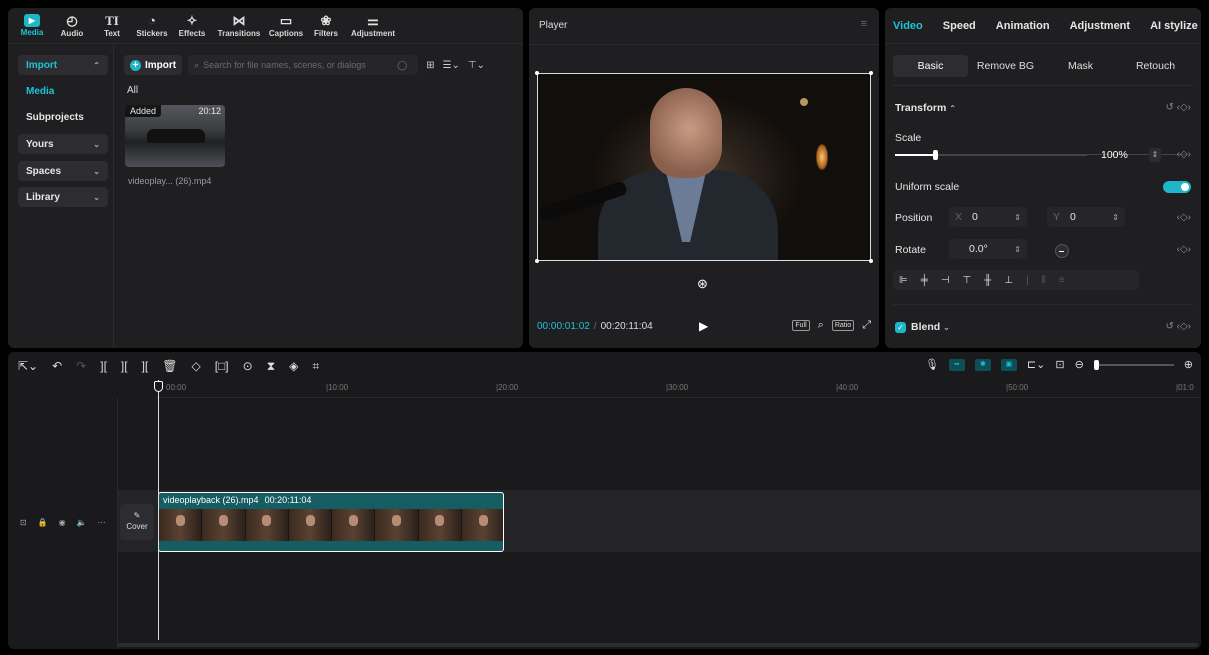  I want to click on reverse-icon: ⊙, so click(248, 366).